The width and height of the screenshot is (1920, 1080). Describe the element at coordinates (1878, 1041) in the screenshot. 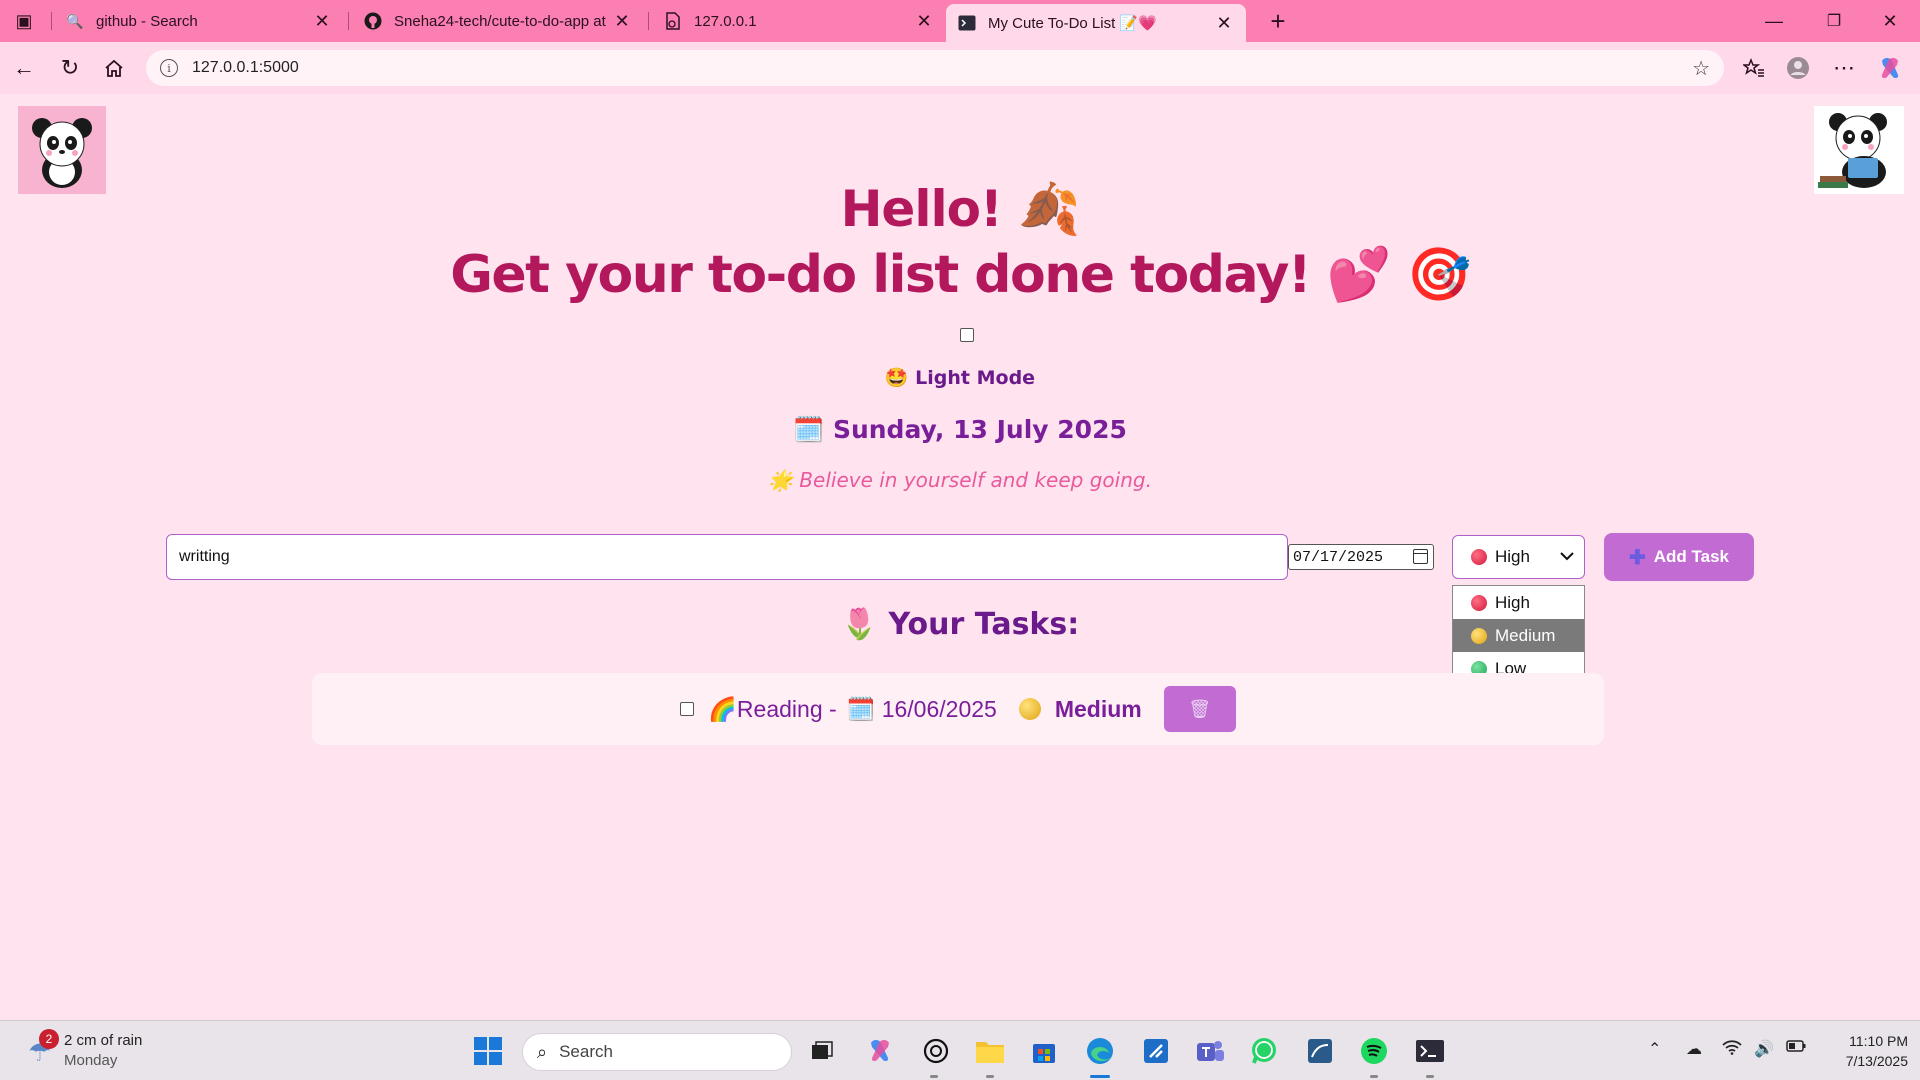

I see `clock-time: 11:10 PM` at that location.